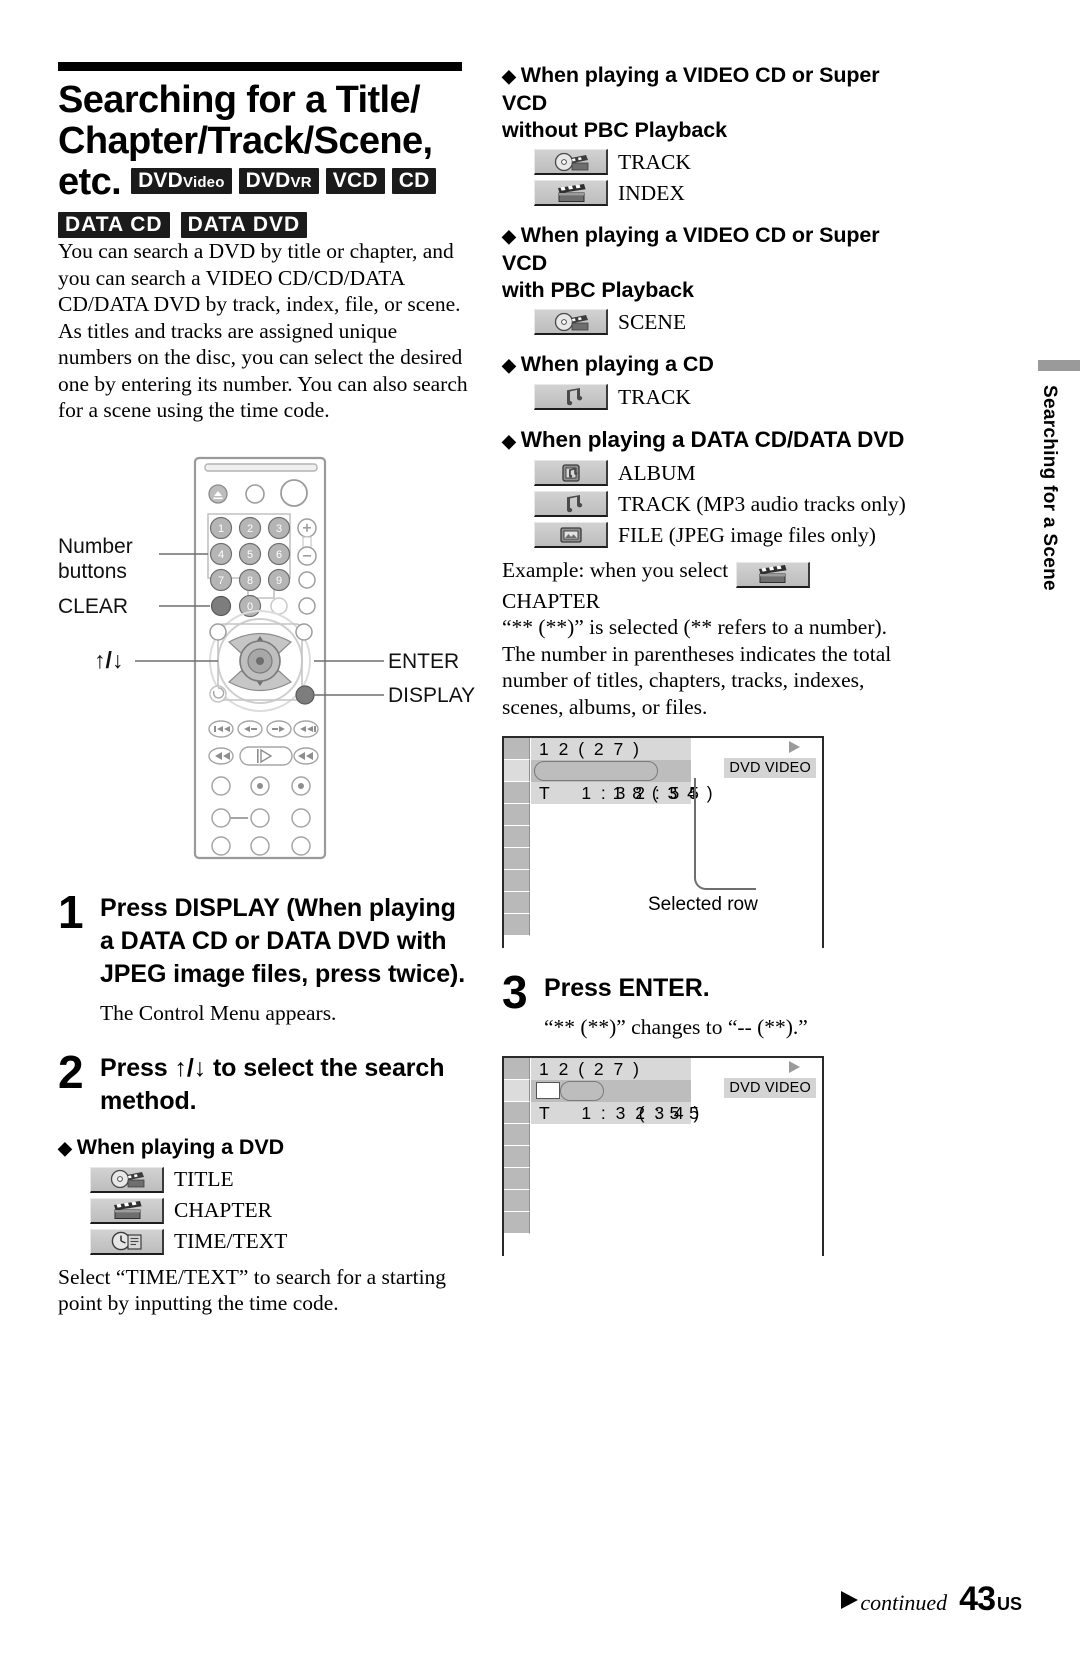 The image size is (1080, 1677). What do you see at coordinates (724, 473) in the screenshot?
I see `search-option-album: ALBUM` at bounding box center [724, 473].